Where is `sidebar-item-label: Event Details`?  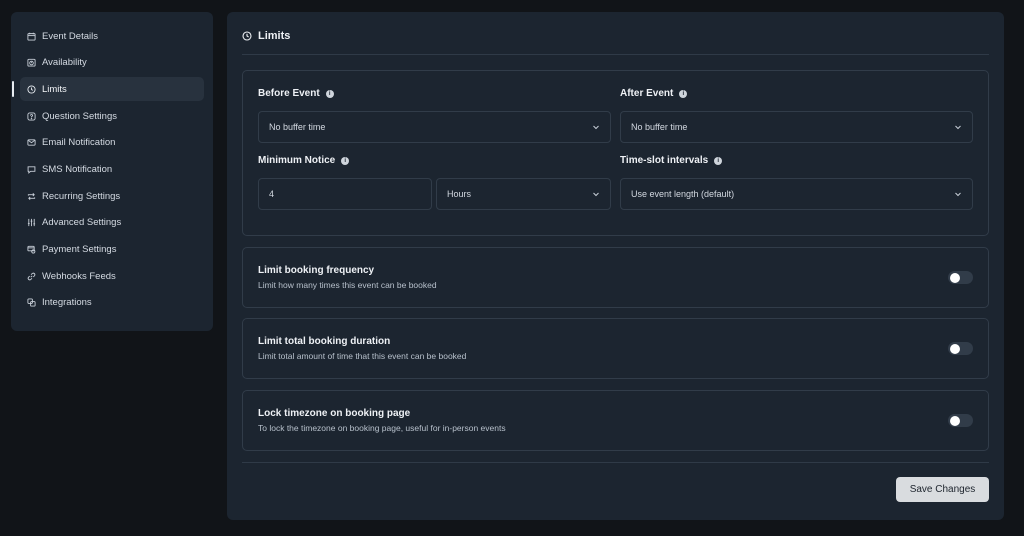 sidebar-item-label: Event Details is located at coordinates (70, 36).